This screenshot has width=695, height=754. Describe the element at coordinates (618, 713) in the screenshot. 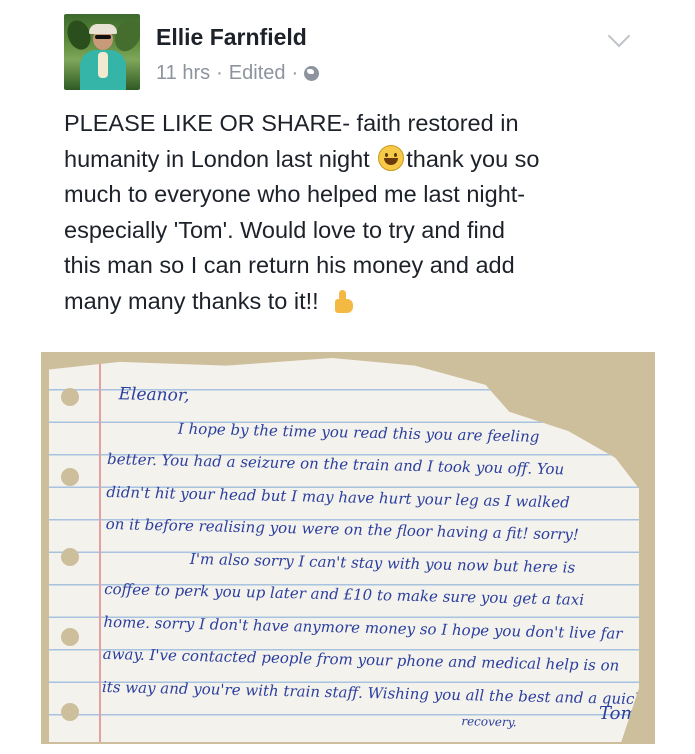

I see `letter-signature: Tom` at that location.